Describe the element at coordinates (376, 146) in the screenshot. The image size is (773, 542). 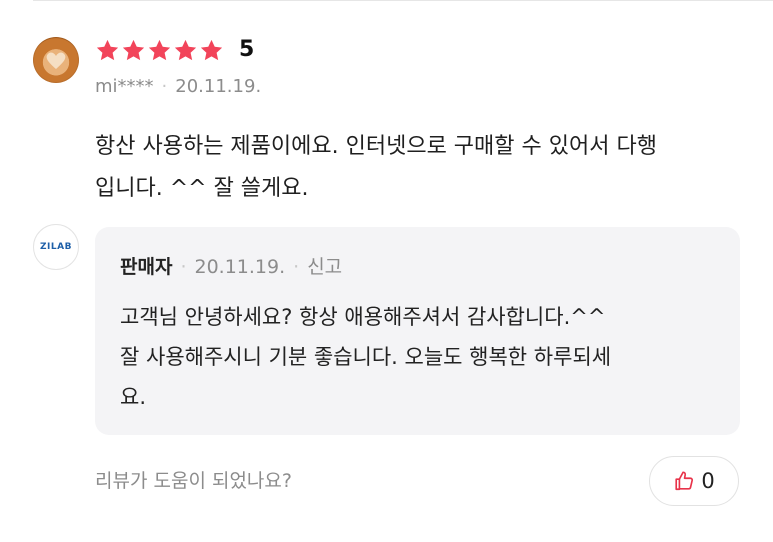
I see `review-text-line: 항산 사용하는 제품이에요. 인터넷으로 구매할 수 있어서 다행` at that location.